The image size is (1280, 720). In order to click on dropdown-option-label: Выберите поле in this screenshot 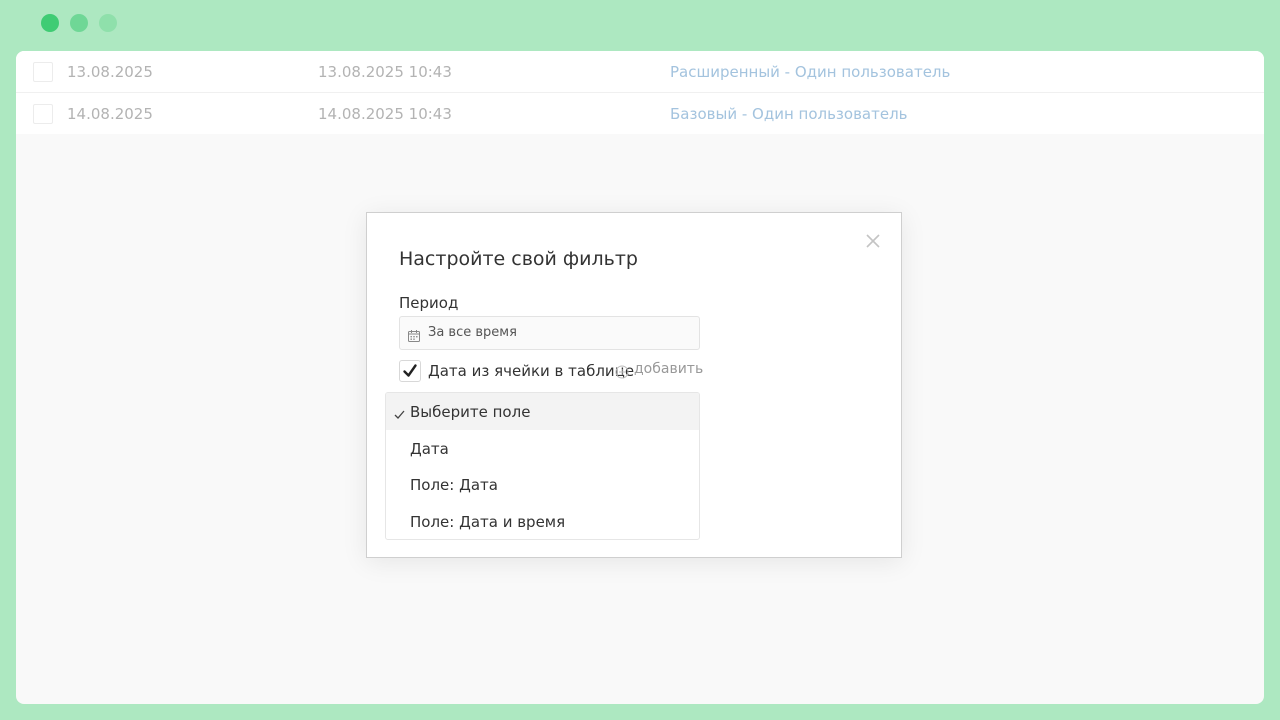, I will do `click(470, 412)`.